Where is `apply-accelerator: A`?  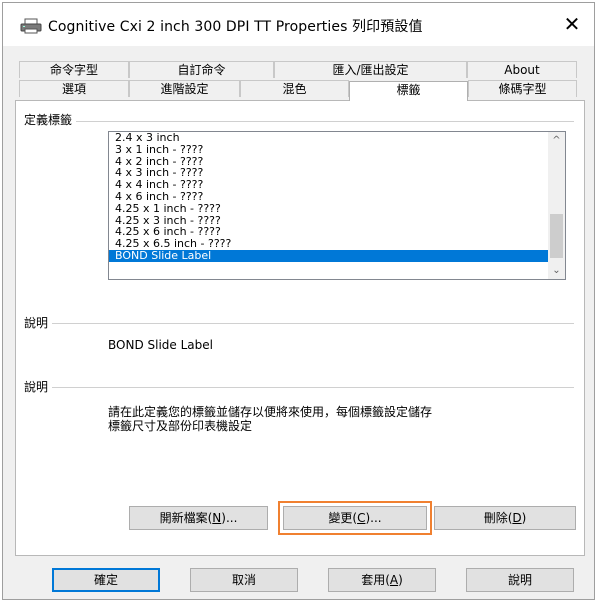
apply-accelerator: A is located at coordinates (394, 580).